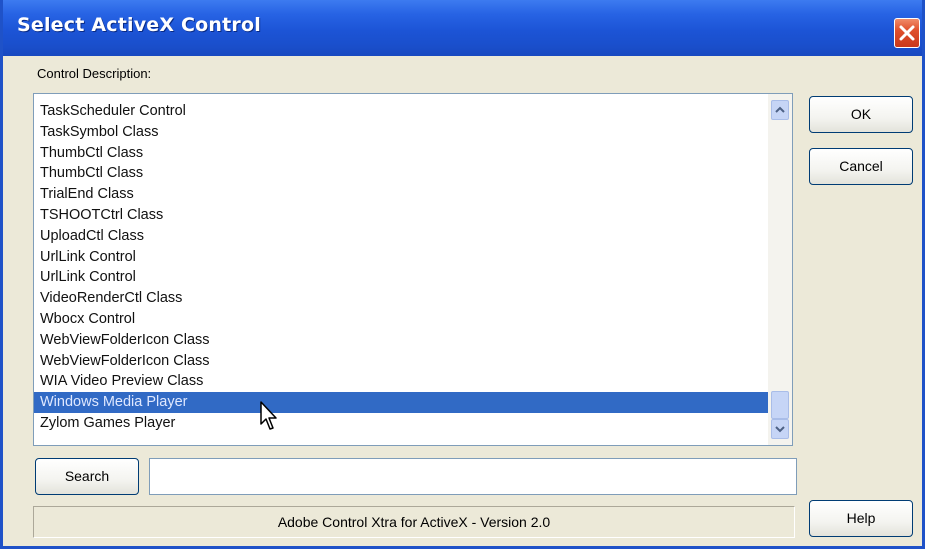 This screenshot has width=925, height=549. I want to click on list-item: TSHOOTCtrl Class, so click(401, 215).